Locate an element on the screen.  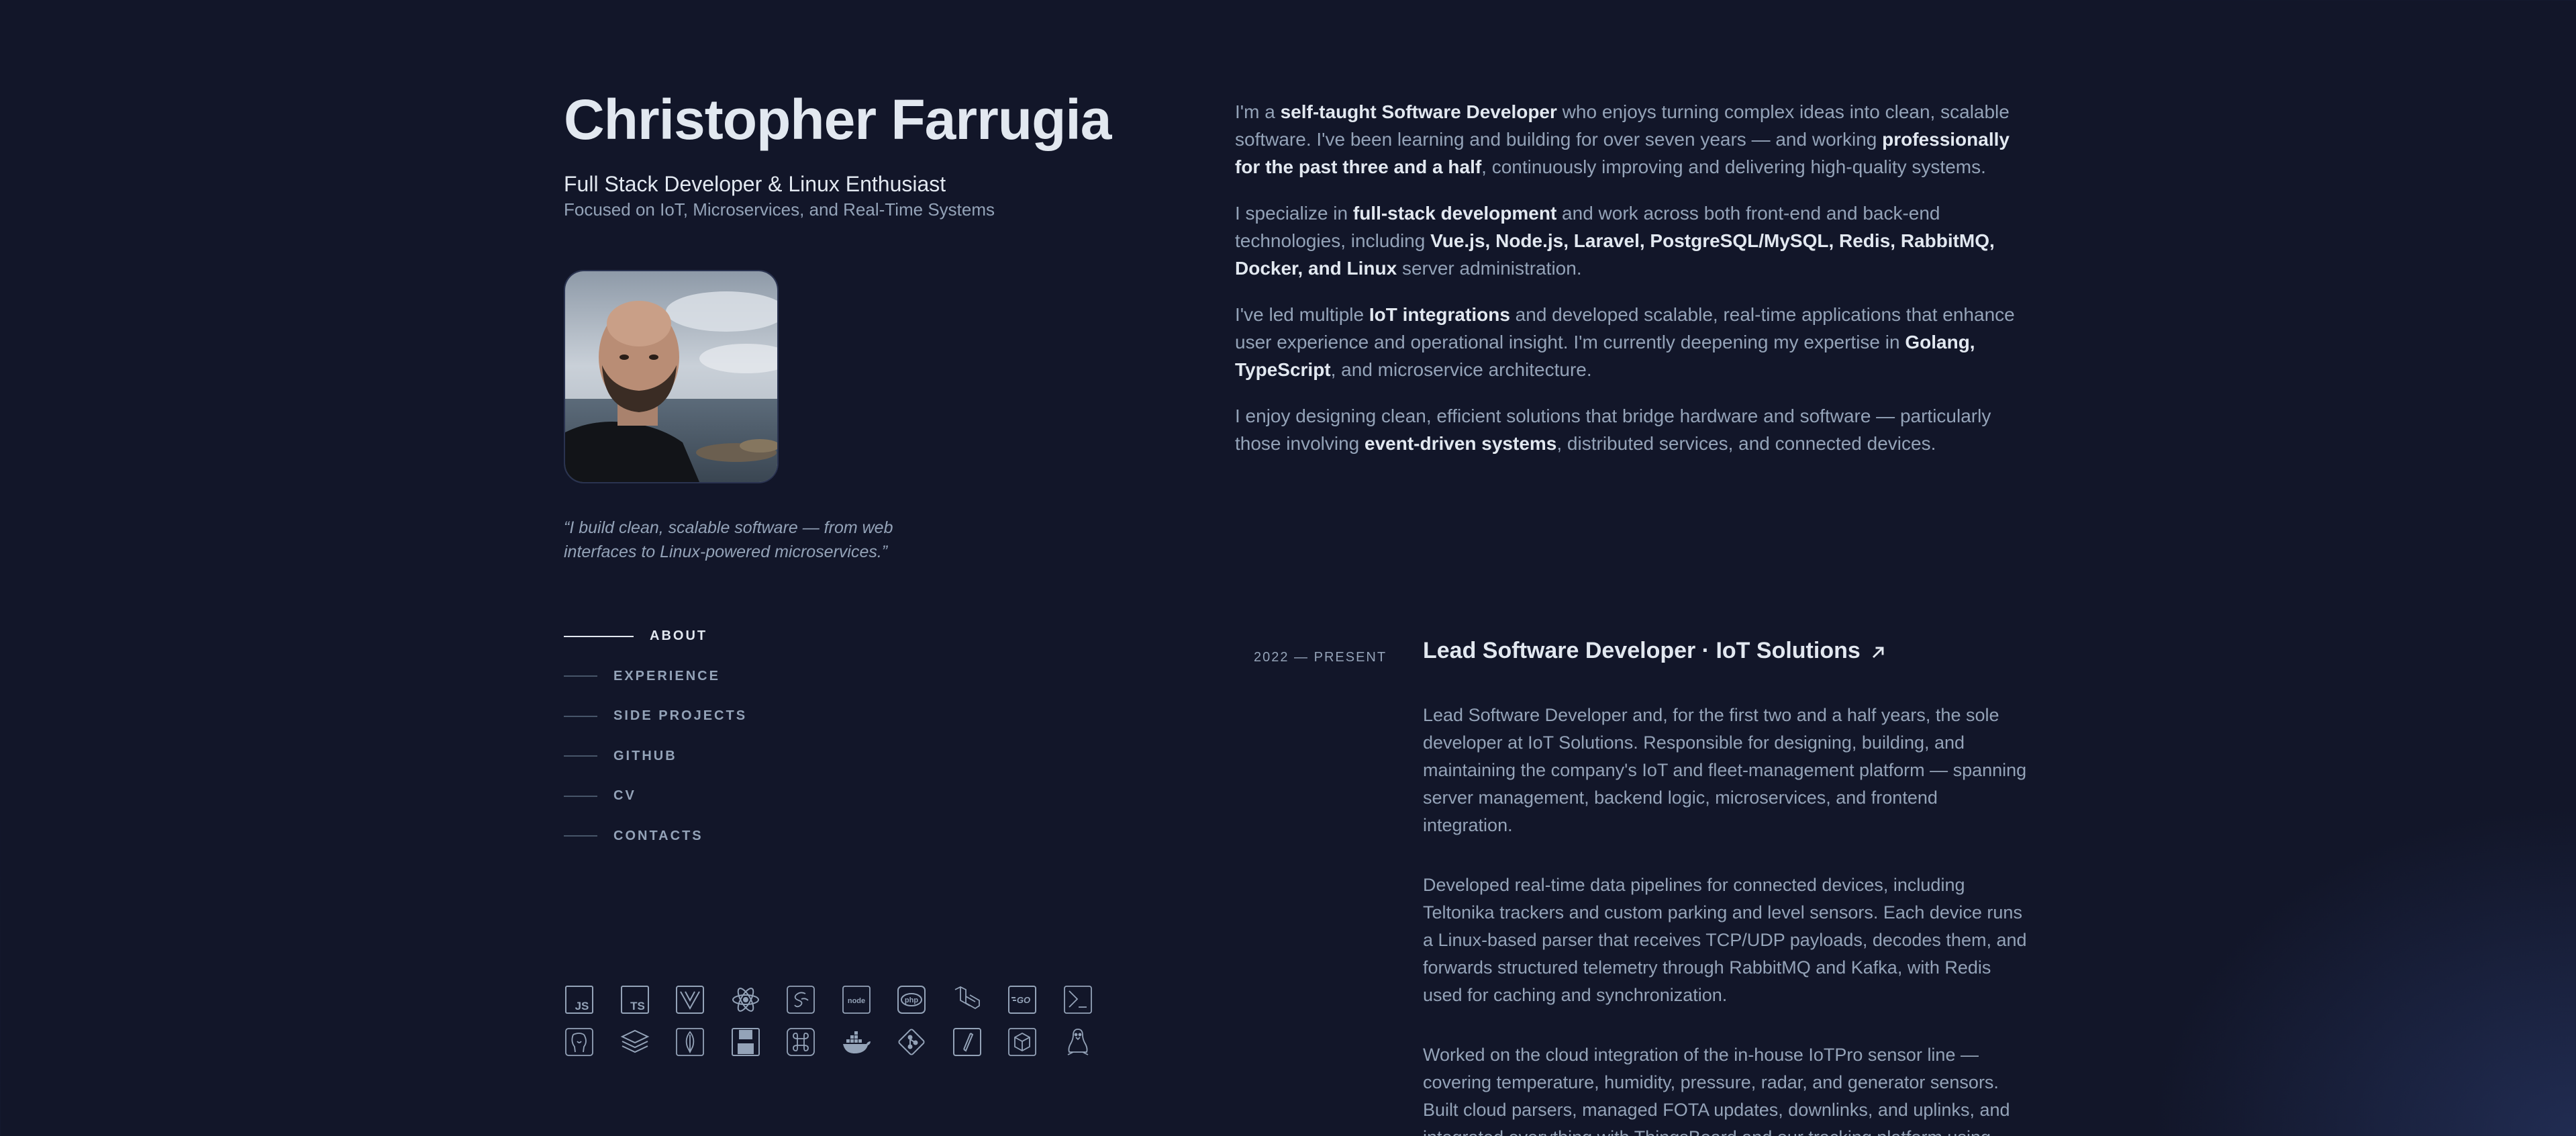
experience-date: 2022 — PRESENT is located at coordinates (1320, 657).